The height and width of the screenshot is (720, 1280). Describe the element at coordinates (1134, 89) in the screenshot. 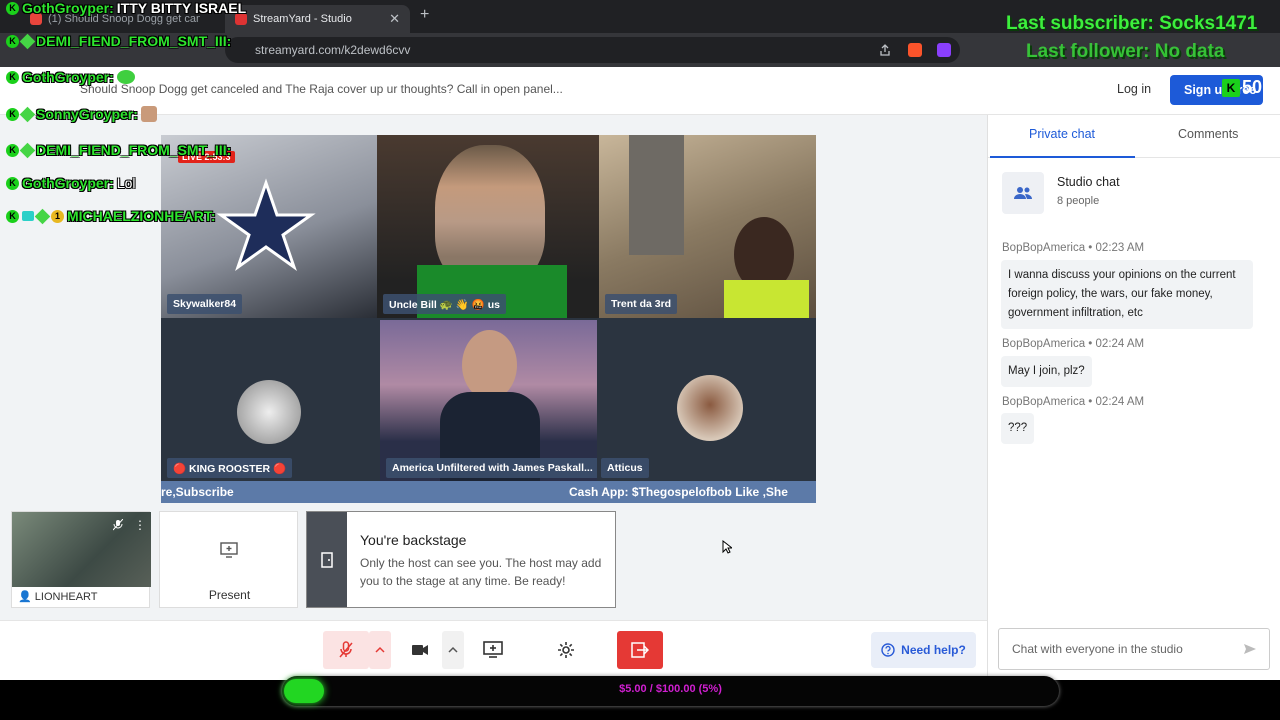

I see `login-link: Log in` at that location.